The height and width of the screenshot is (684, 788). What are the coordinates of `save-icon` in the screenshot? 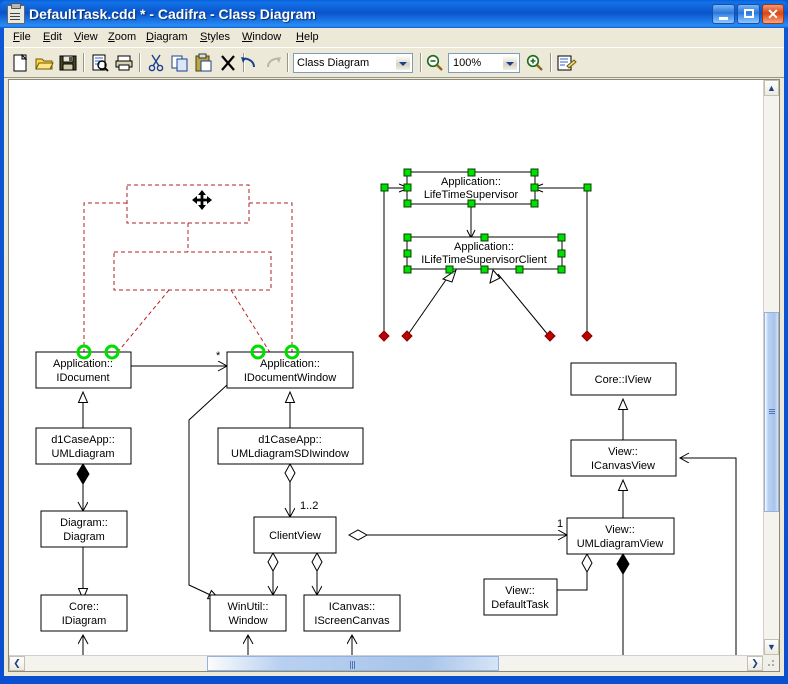 It's located at (68, 63).